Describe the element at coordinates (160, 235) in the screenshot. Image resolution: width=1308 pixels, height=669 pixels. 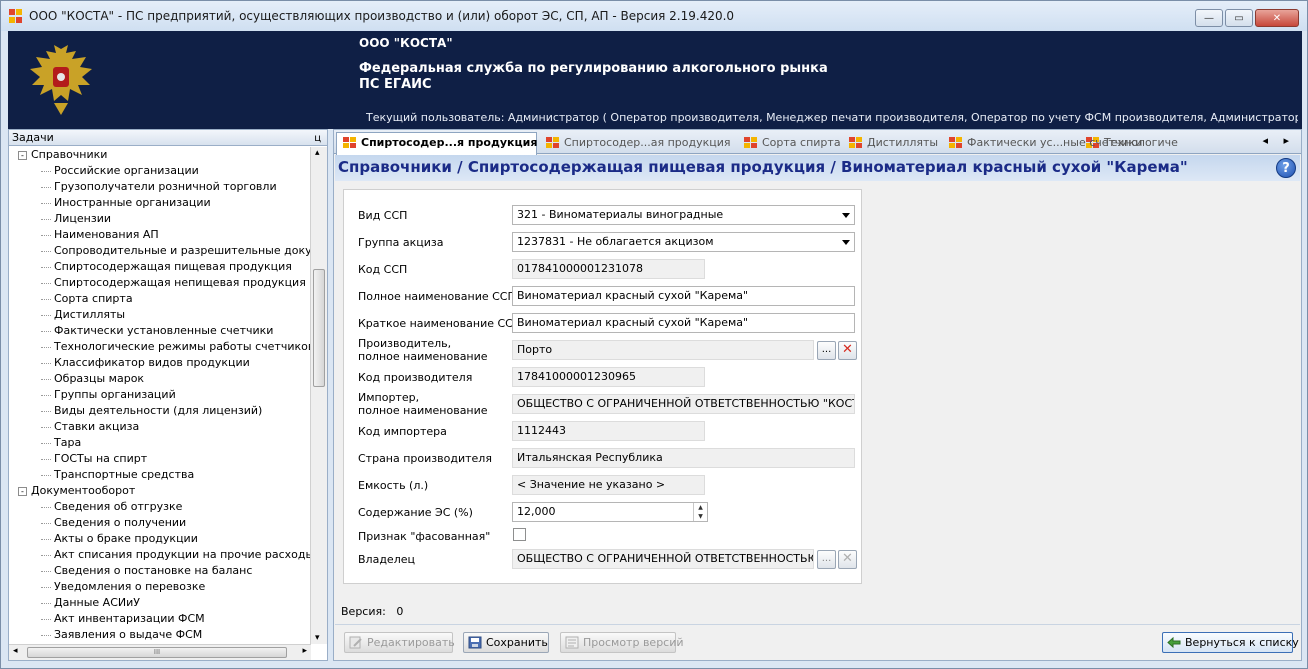
I see `tree-item: Наименования АП` at that location.